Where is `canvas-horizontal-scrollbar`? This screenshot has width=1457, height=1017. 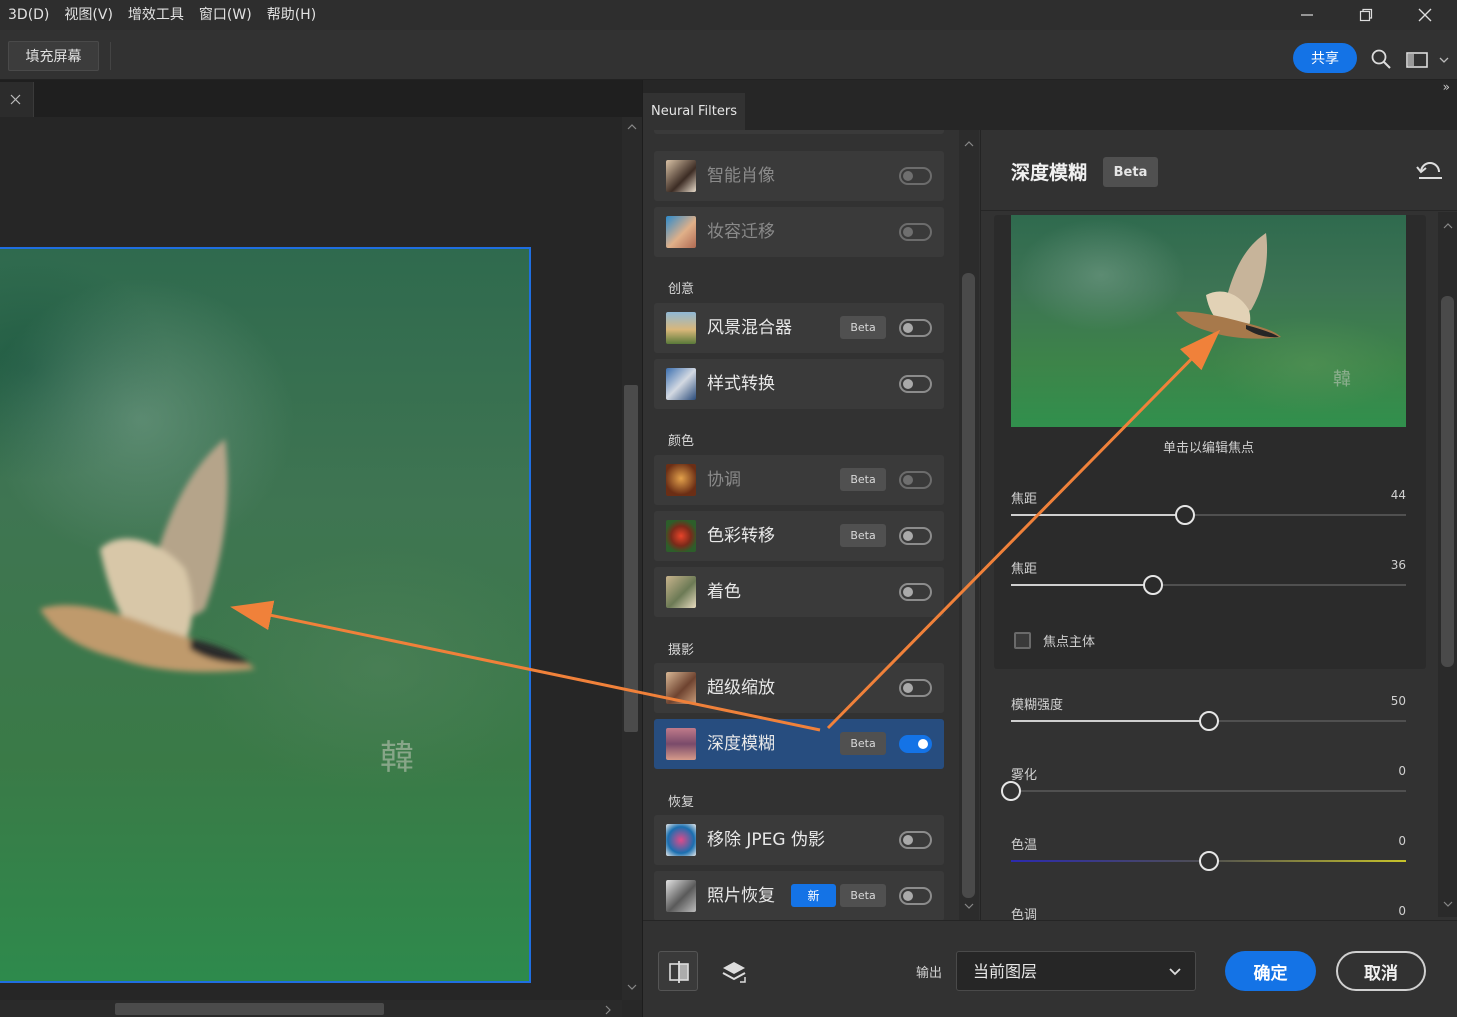
canvas-horizontal-scrollbar is located at coordinates (311, 1008).